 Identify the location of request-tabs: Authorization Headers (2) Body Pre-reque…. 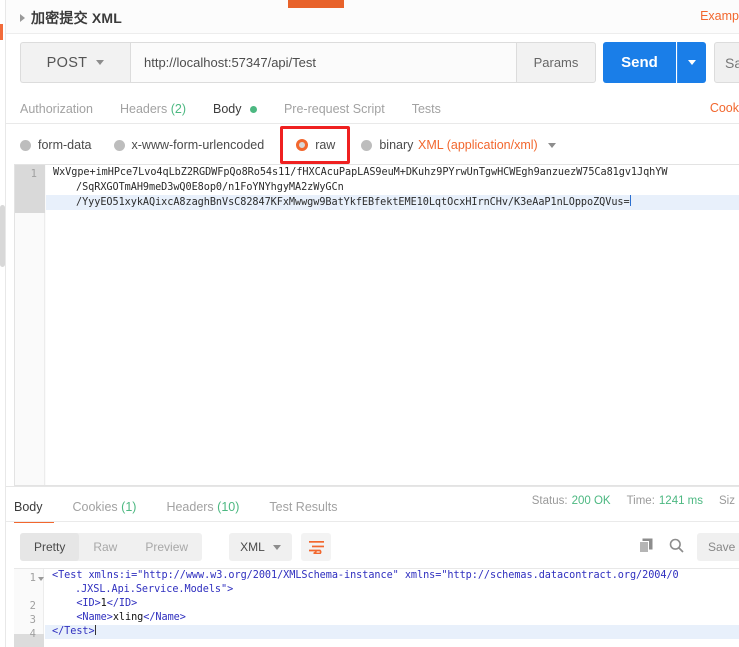
(379, 108).